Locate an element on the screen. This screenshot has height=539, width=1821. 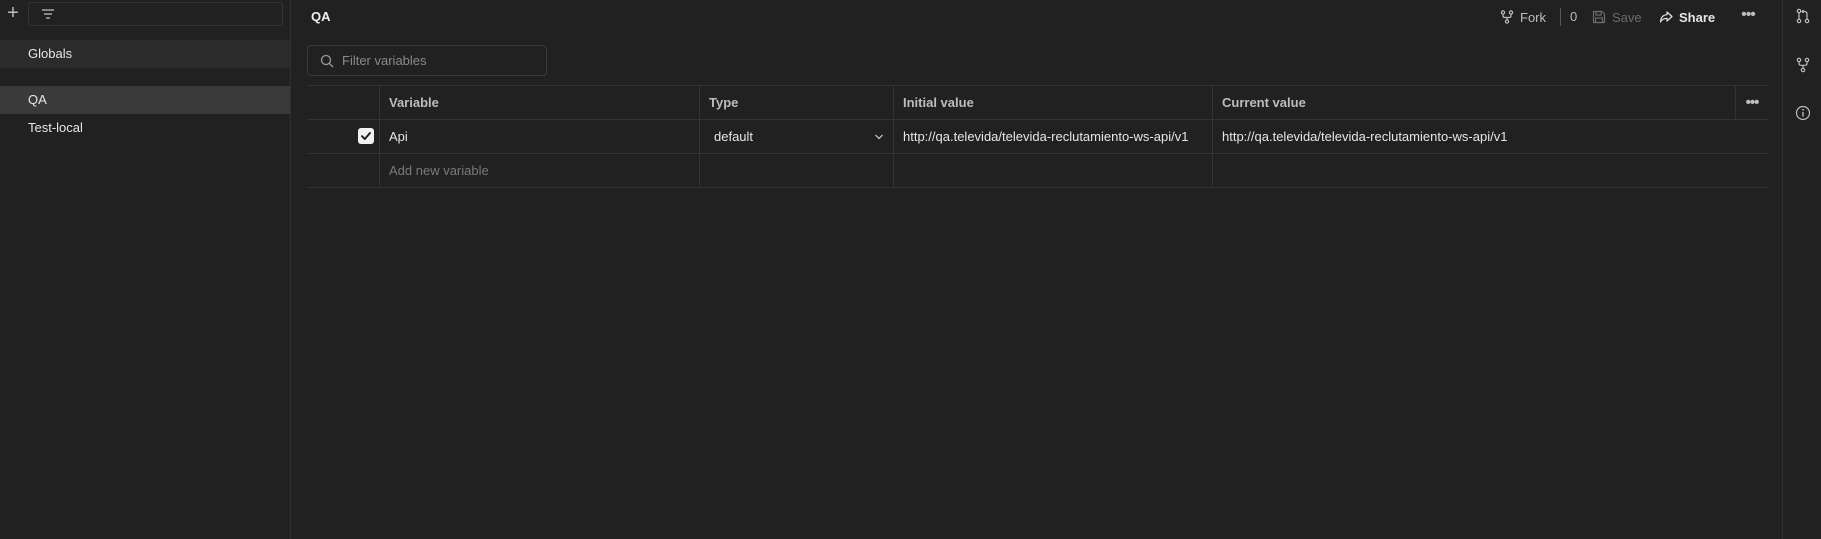
variable-name-field: Api is located at coordinates (539, 136).